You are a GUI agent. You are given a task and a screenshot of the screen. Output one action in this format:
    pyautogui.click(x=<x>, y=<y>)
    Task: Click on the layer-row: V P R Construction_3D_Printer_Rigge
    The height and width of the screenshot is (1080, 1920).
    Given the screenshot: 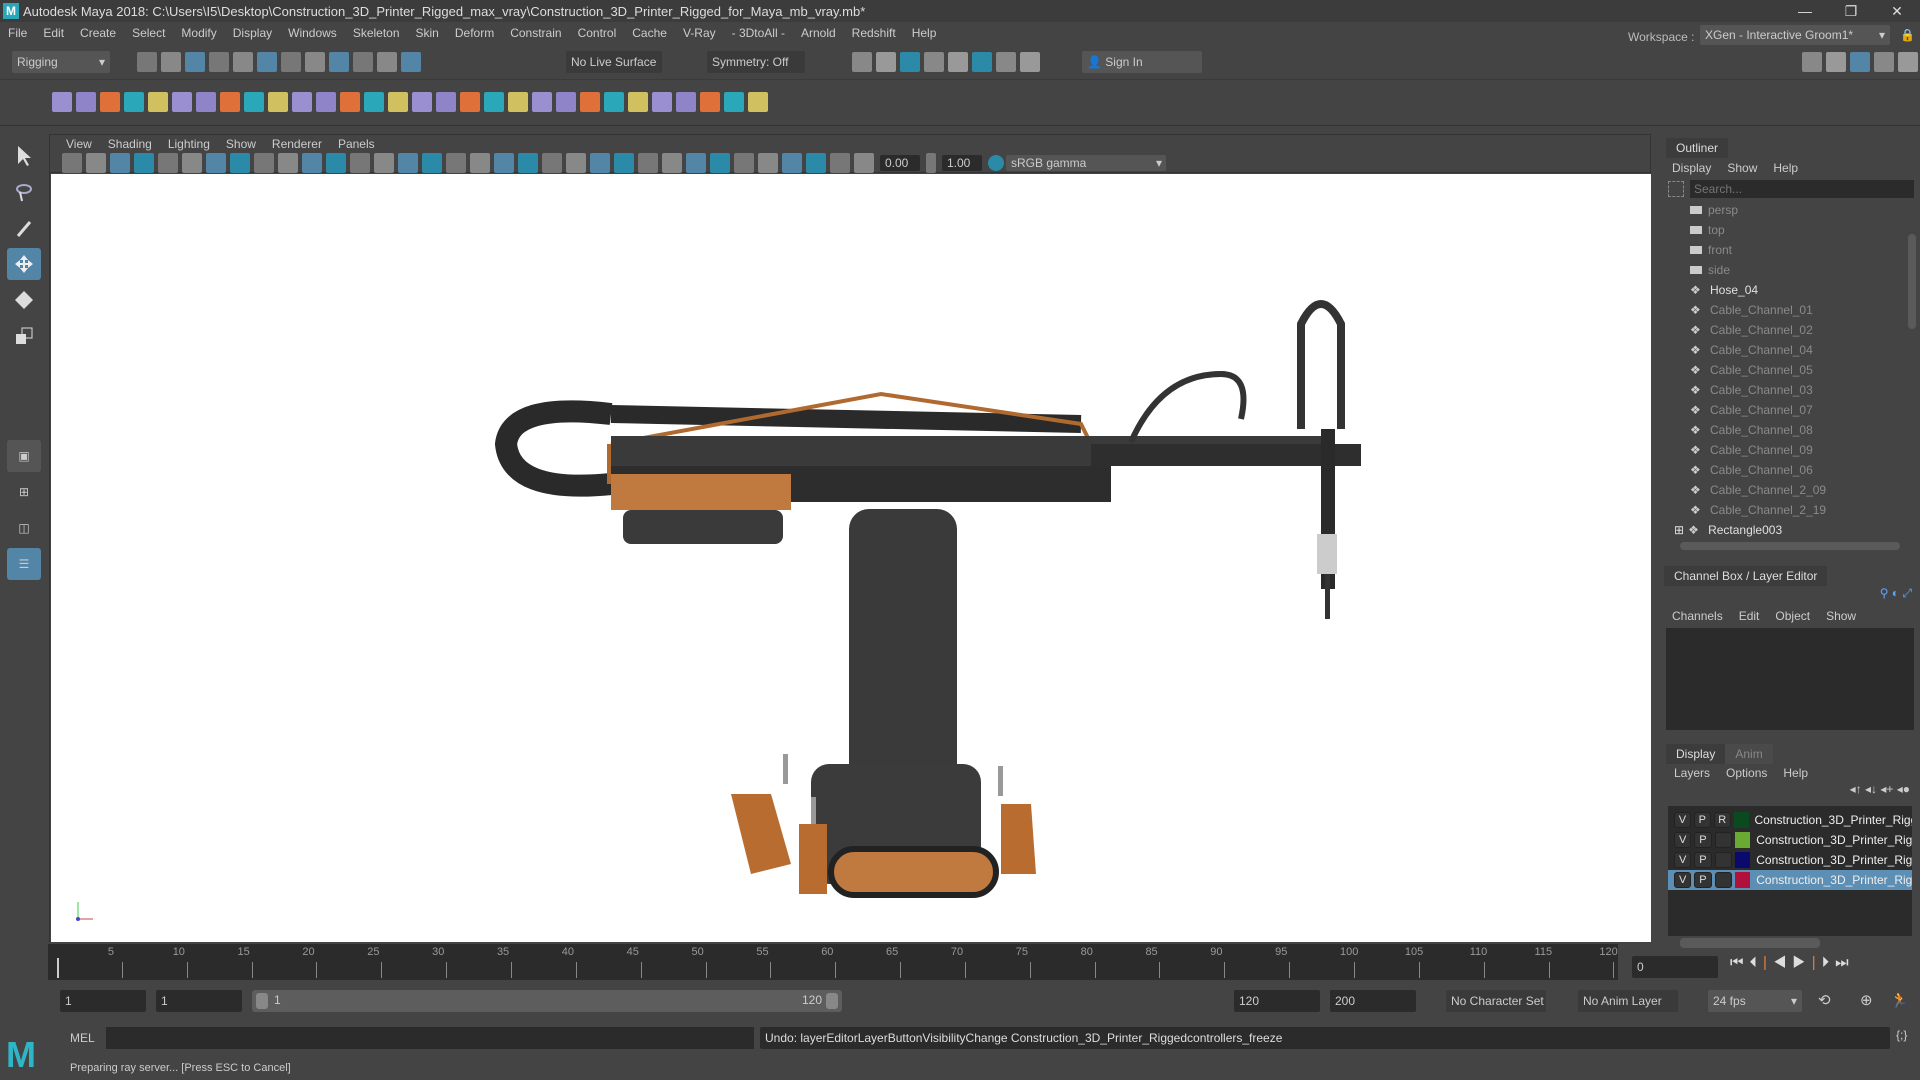 What is the action you would take?
    pyautogui.click(x=1790, y=820)
    